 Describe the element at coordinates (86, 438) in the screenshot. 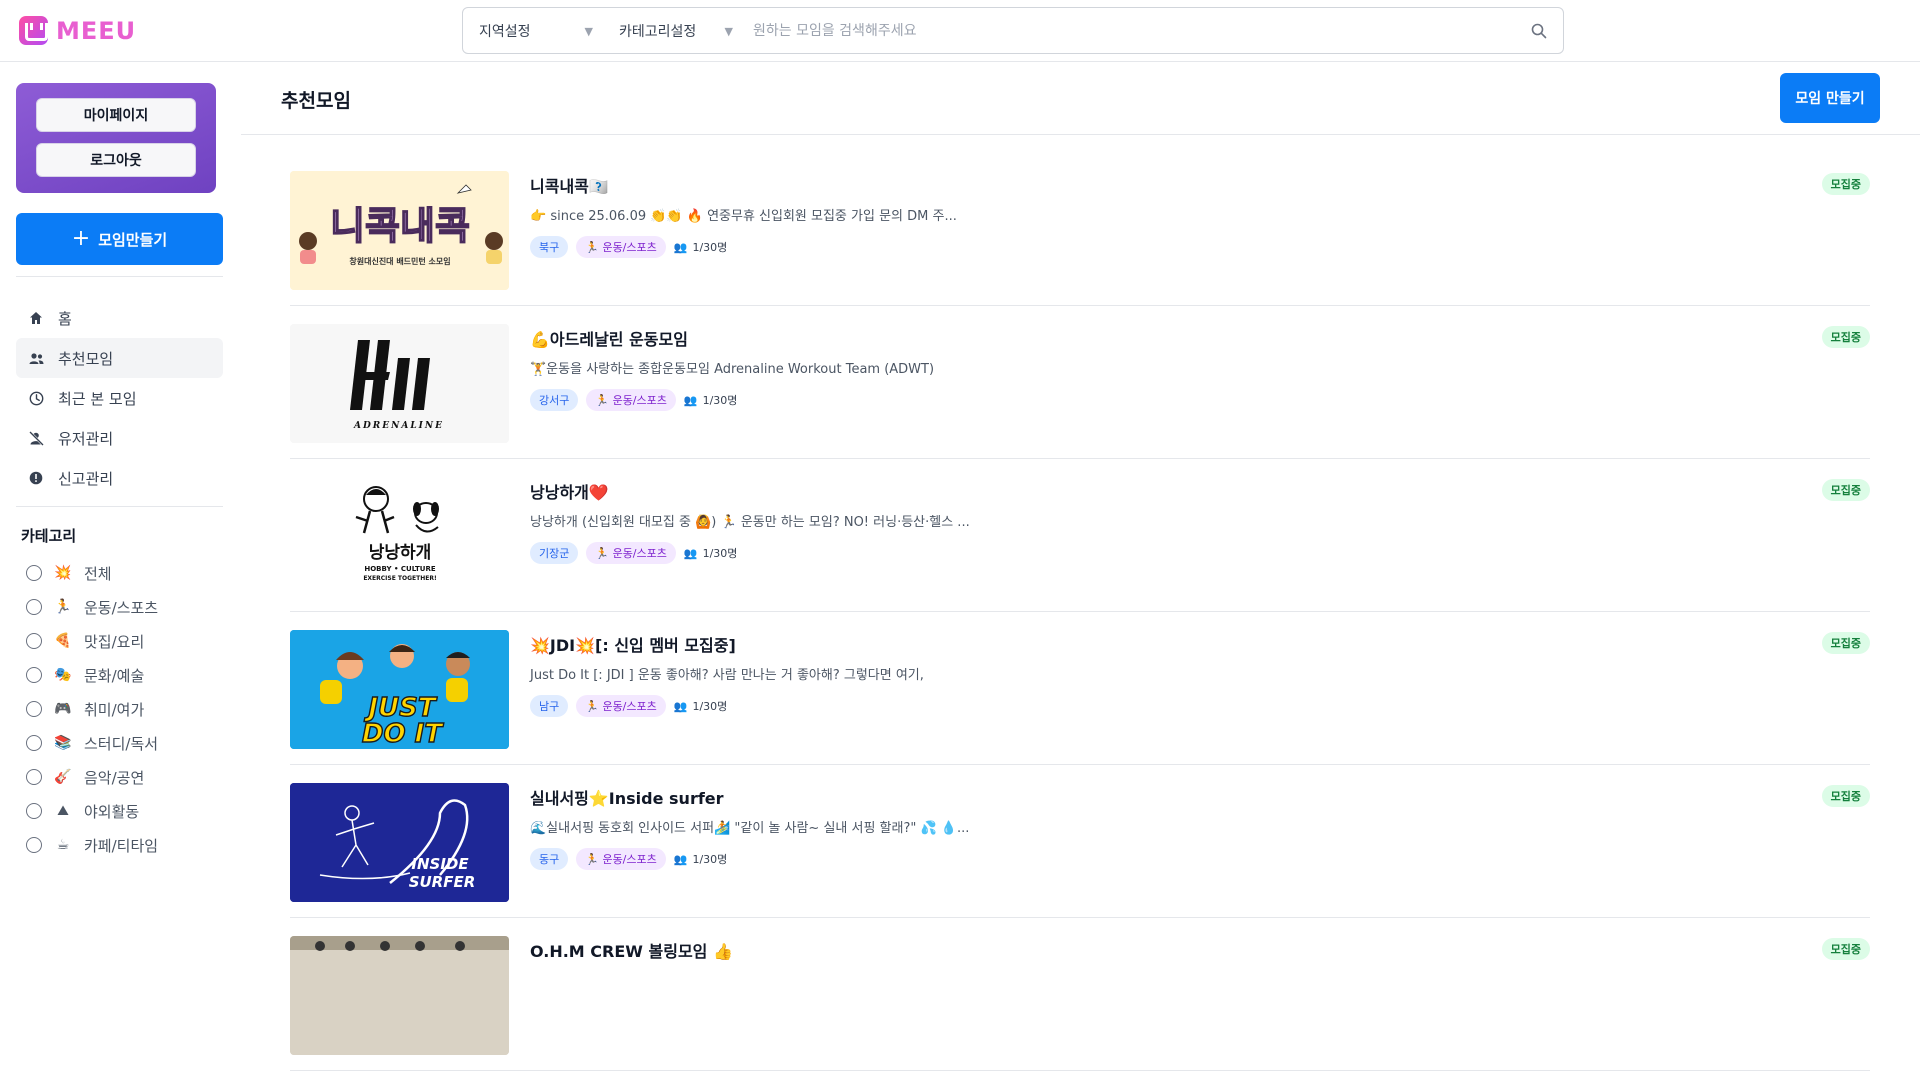

I see `sidebar-item-label: 유저관리` at that location.